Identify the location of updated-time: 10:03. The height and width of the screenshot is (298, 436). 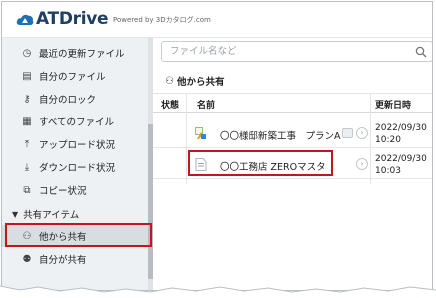
(388, 171).